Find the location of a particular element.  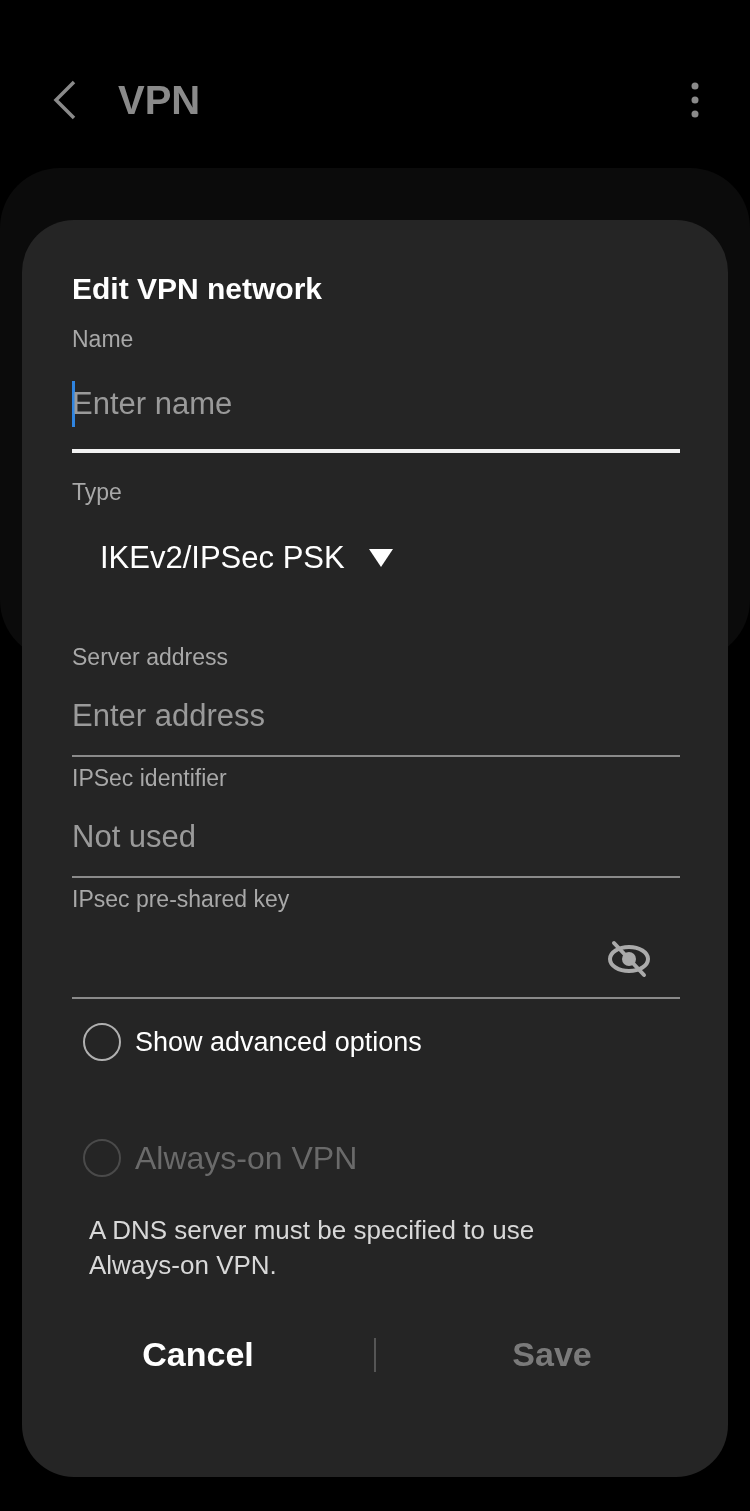

page-title: VPN is located at coordinates (160, 100).